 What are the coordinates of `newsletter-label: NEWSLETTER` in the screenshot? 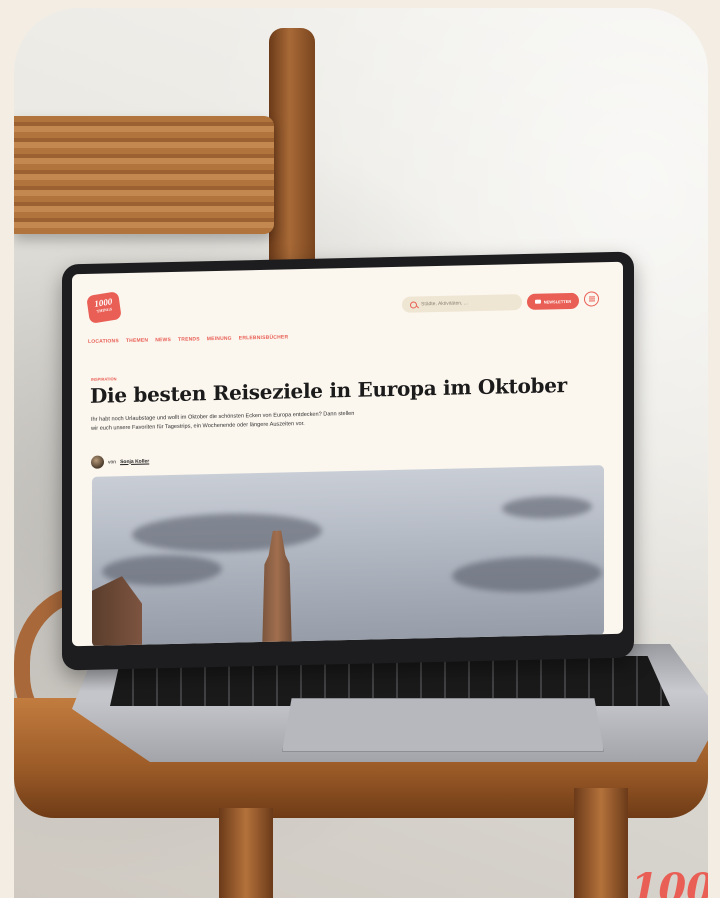 It's located at (557, 301).